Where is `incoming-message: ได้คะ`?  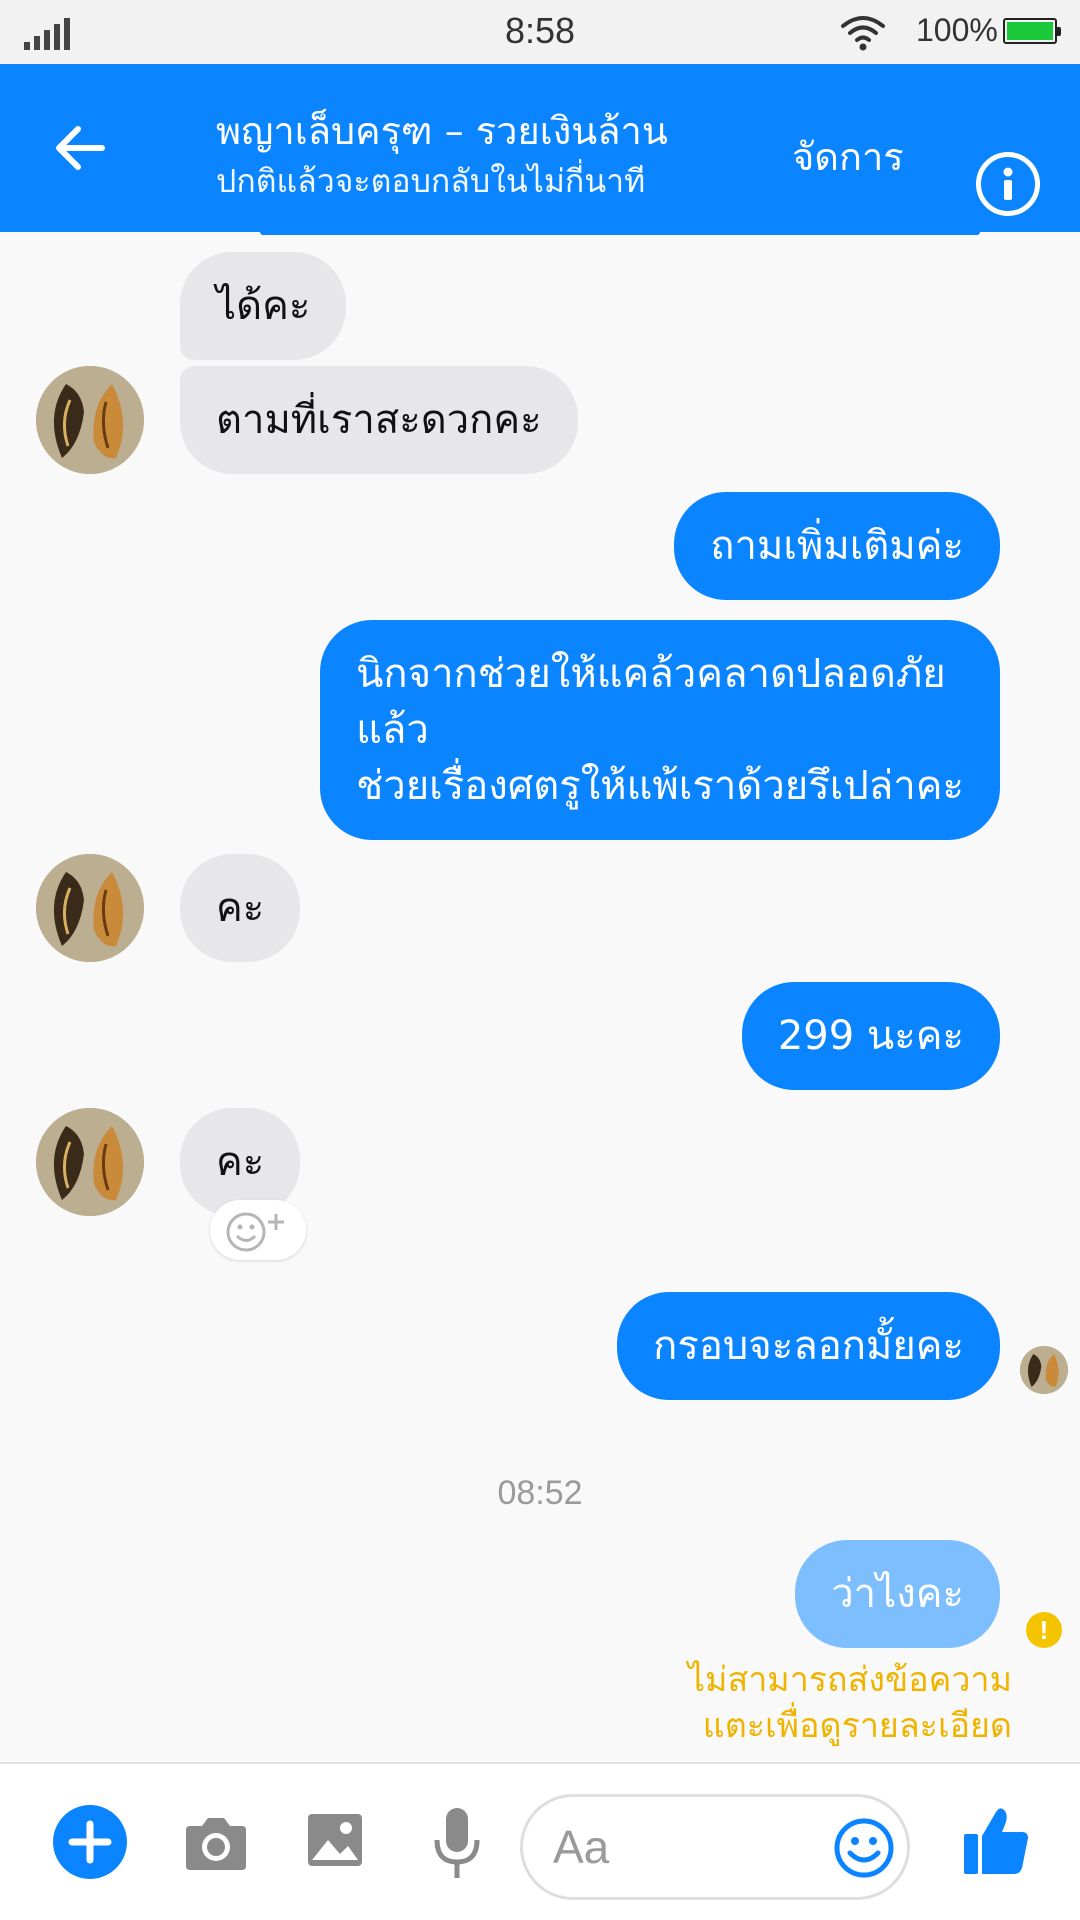 incoming-message: ได้คะ is located at coordinates (263, 306).